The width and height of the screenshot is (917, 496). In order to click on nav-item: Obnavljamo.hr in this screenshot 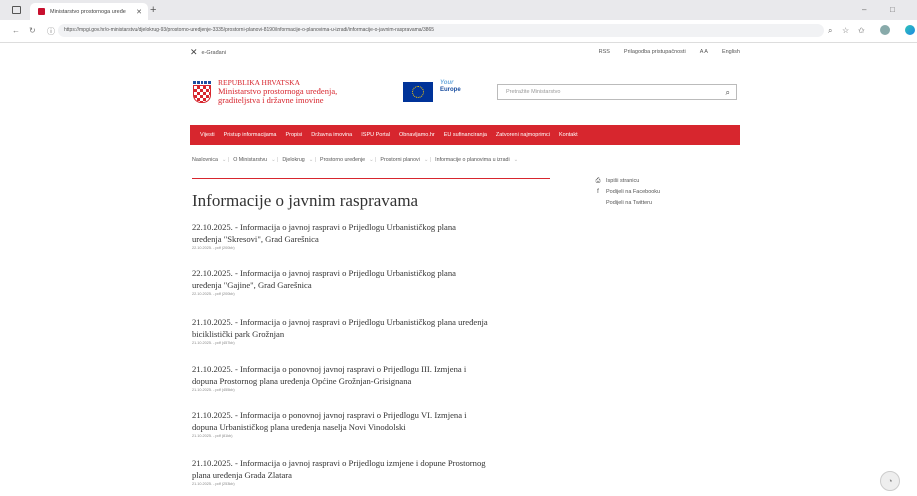, I will do `click(417, 135)`.